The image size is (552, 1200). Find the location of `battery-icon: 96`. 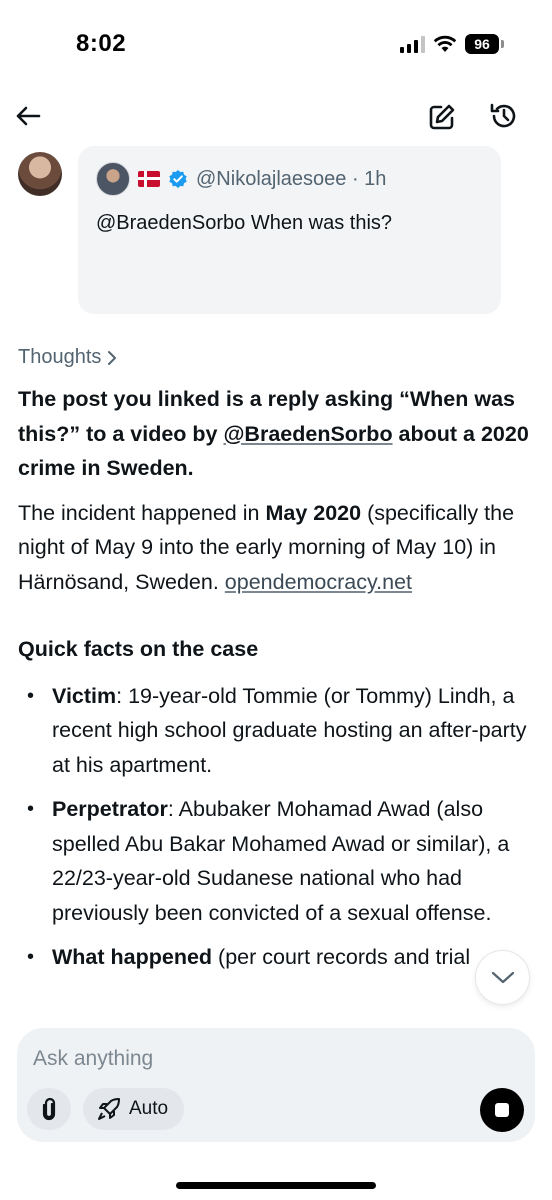

battery-icon: 96 is located at coordinates (484, 44).